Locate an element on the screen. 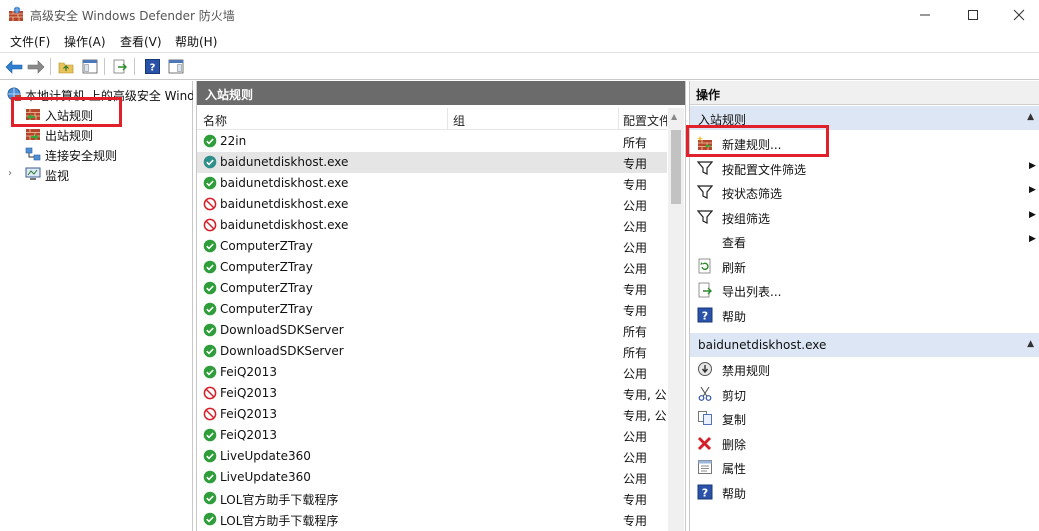 The height and width of the screenshot is (531, 1039). close-button is located at coordinates (1017, 15).